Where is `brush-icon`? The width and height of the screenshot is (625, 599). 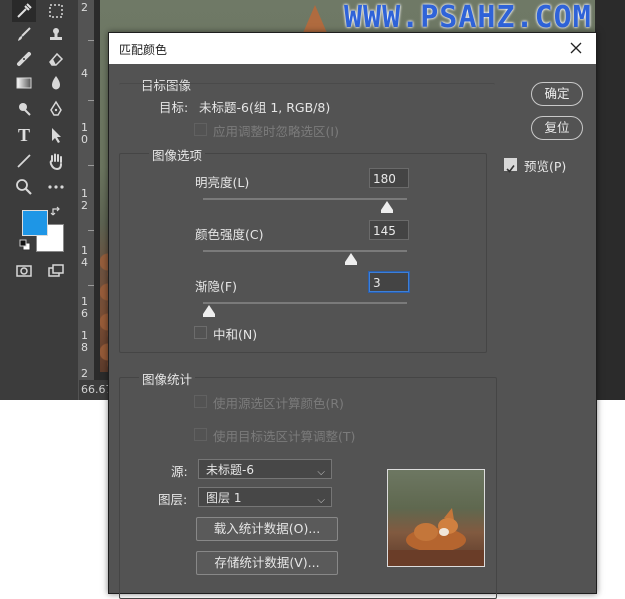 brush-icon is located at coordinates (24, 35).